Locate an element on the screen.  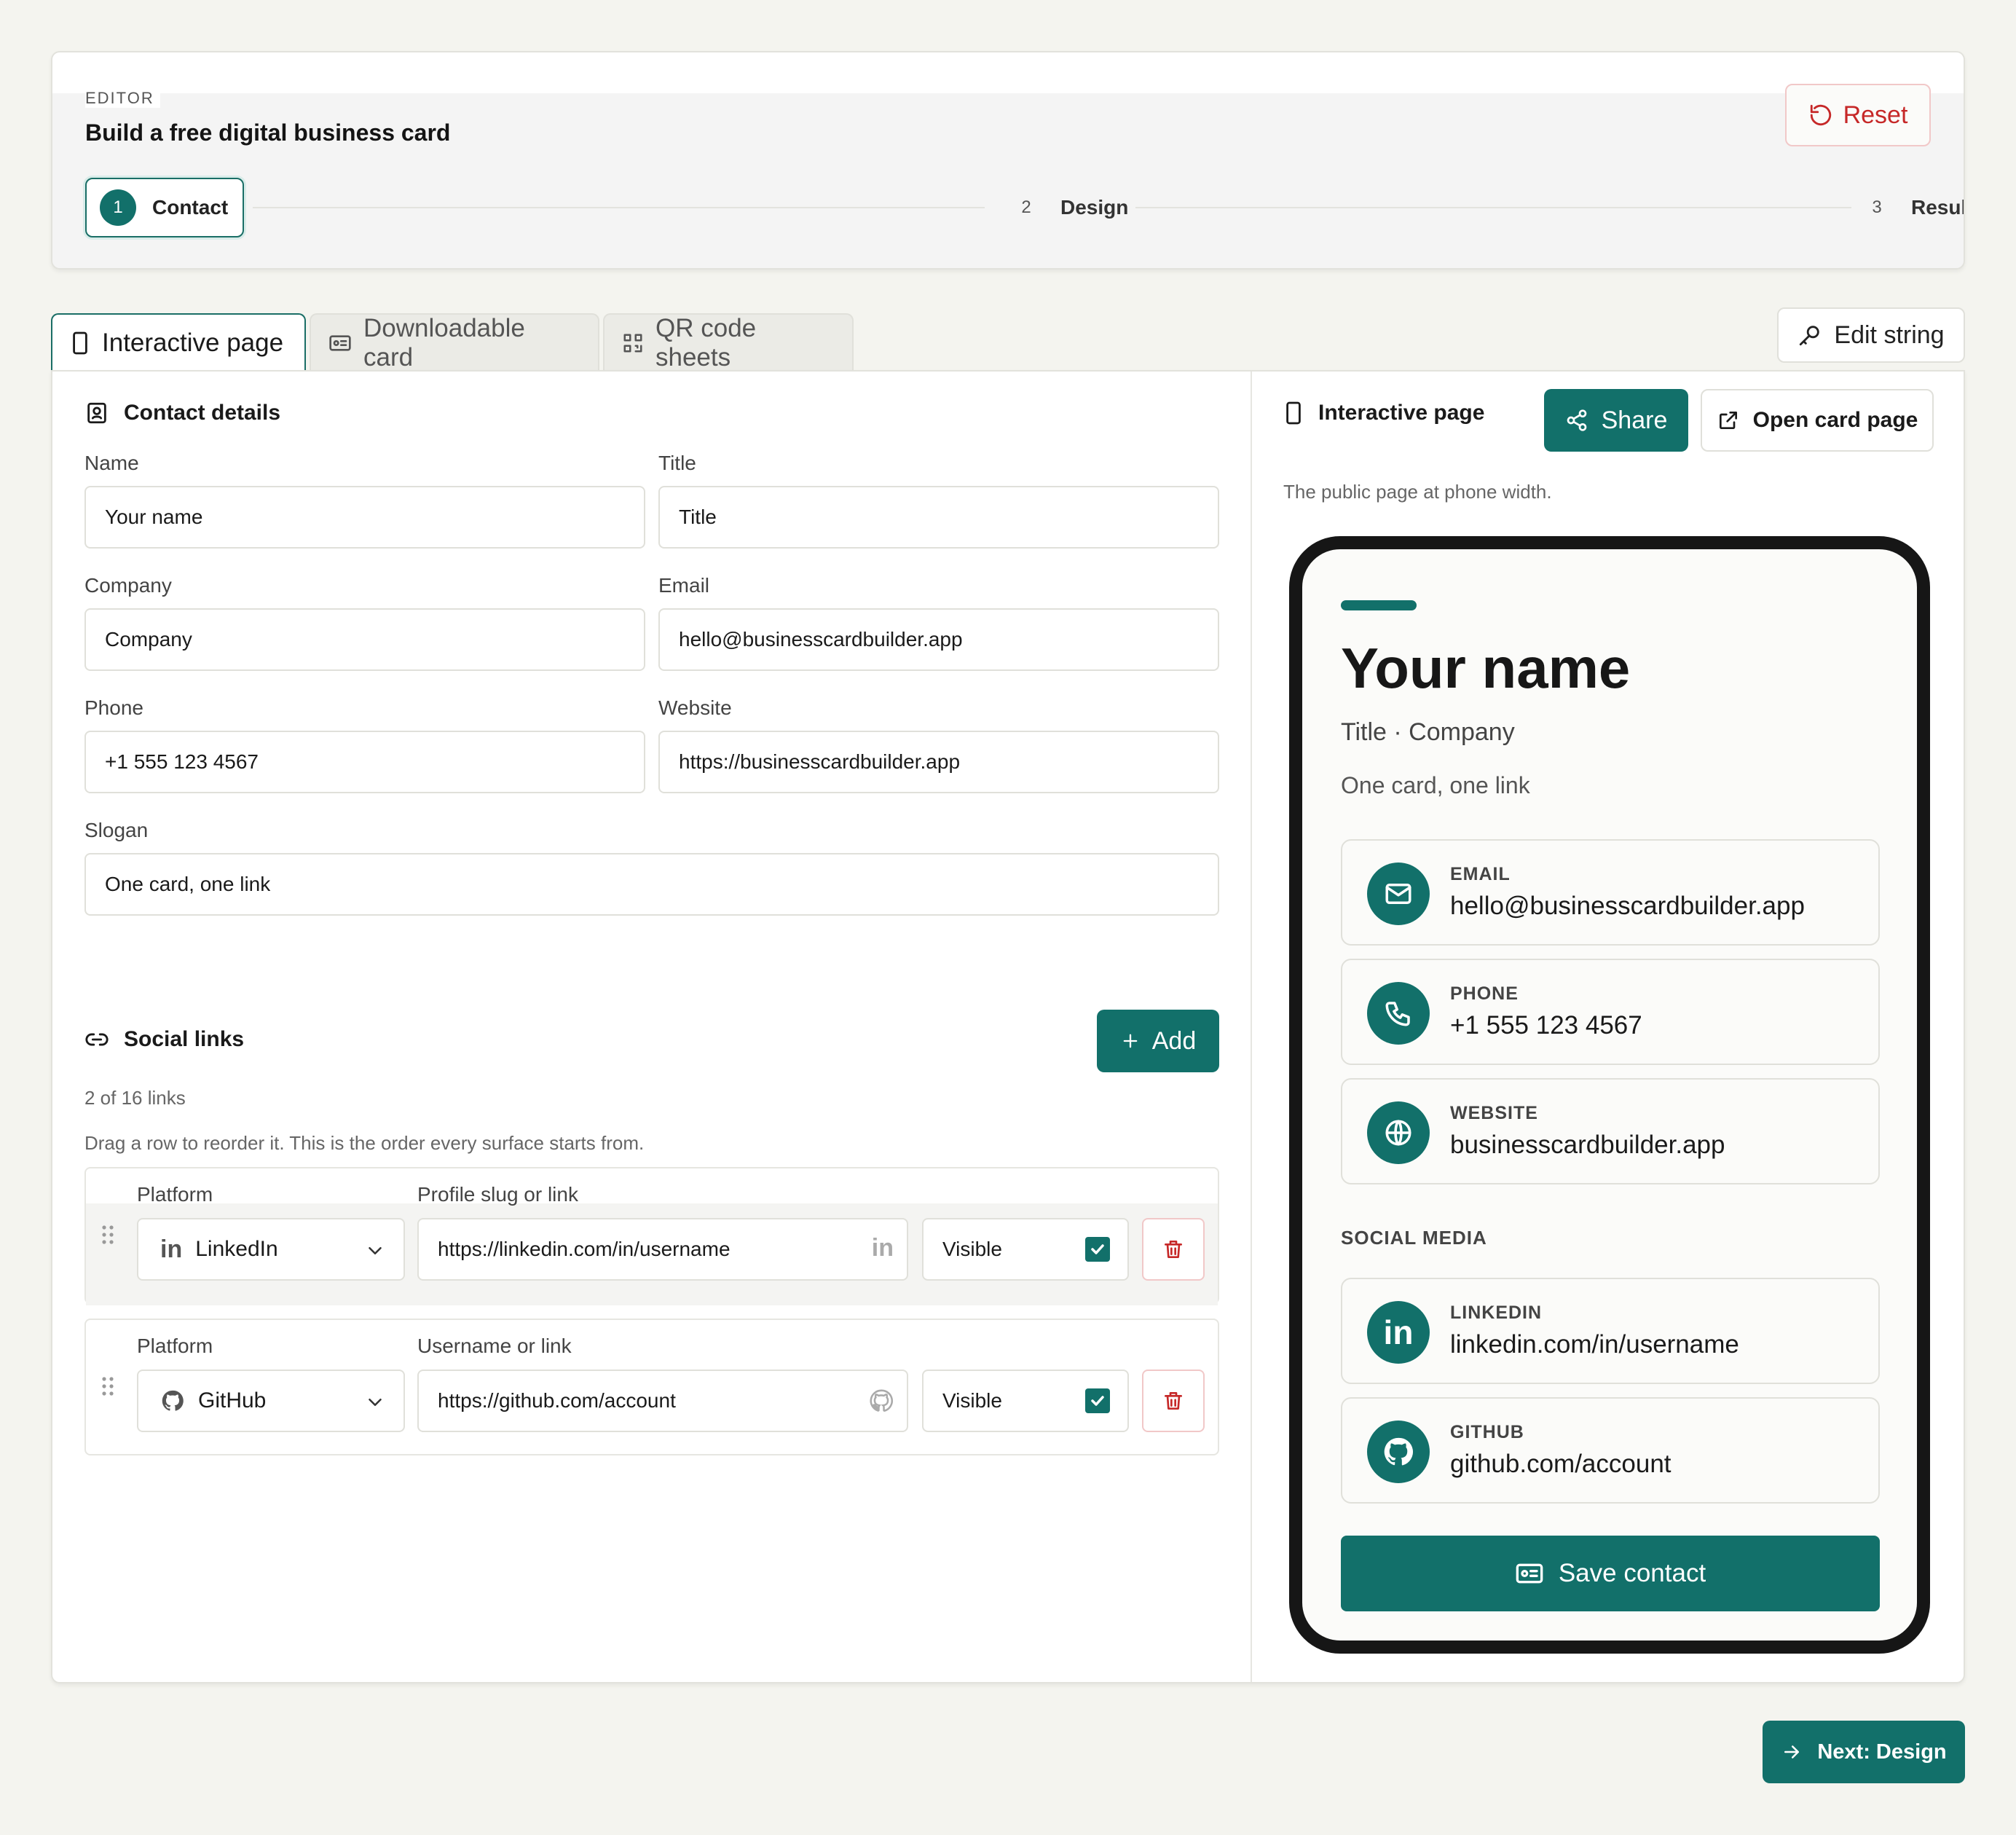
website-field: https://businesscardbuilder.app is located at coordinates (938, 762).